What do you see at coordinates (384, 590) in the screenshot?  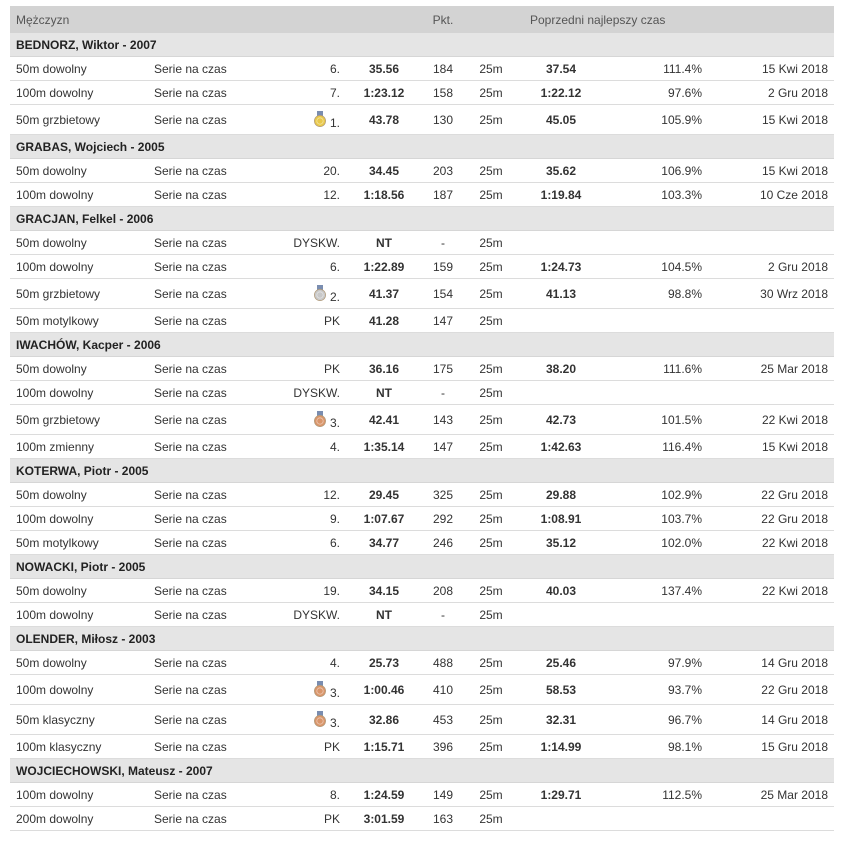 I see `time-cell: 34.15` at bounding box center [384, 590].